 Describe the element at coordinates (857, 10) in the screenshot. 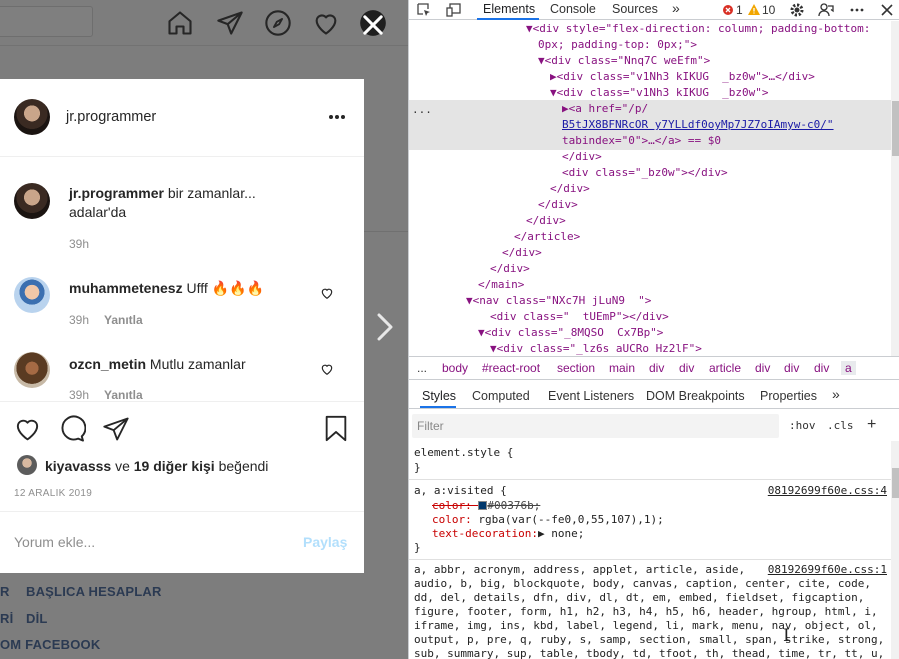

I see `more-options-icon` at that location.